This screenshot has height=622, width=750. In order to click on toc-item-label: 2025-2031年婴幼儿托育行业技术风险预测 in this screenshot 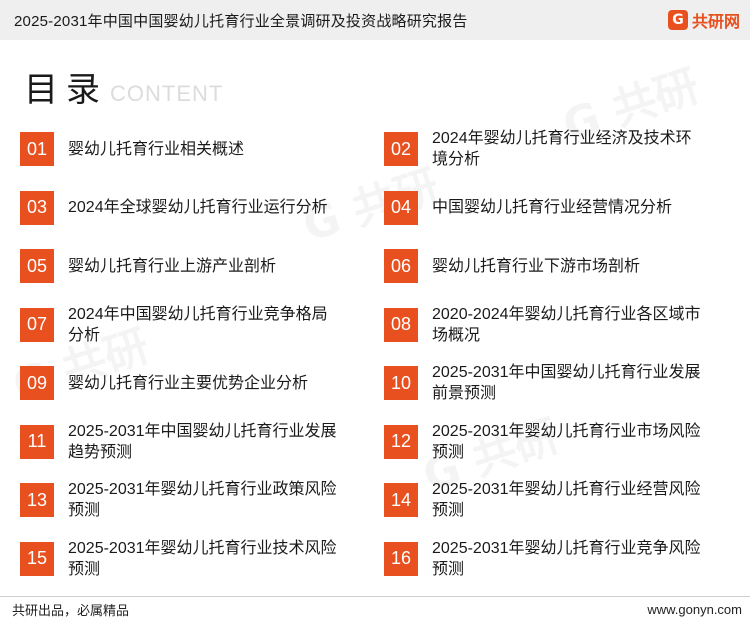, I will do `click(202, 558)`.